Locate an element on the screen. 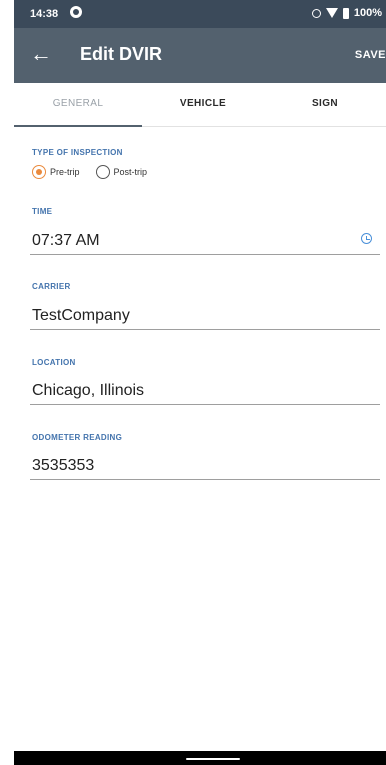 This screenshot has height=765, width=386. inspection-type-label: TYPE OF INSPECTION is located at coordinates (77, 152).